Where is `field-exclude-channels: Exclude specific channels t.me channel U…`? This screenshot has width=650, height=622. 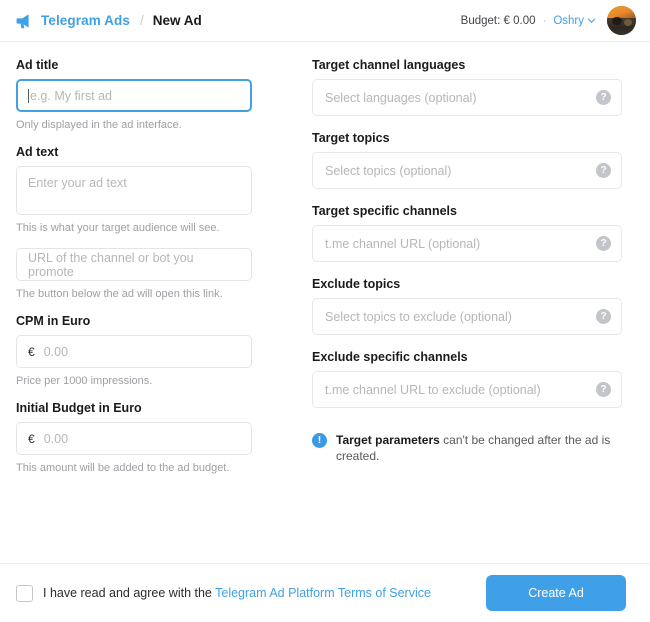
field-exclude-channels: Exclude specific channels t.me channel U… is located at coordinates (467, 379).